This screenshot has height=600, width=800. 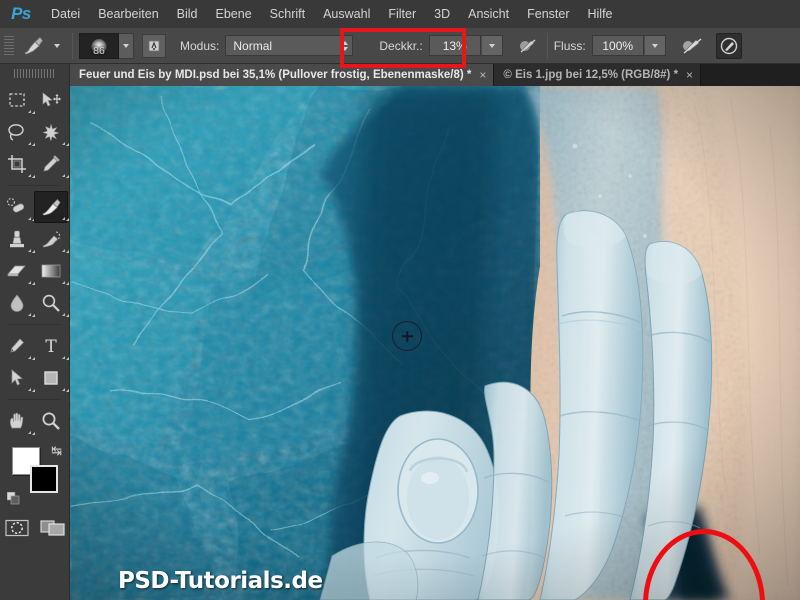 I want to click on menu-item-ebene: Ebene, so click(x=234, y=14).